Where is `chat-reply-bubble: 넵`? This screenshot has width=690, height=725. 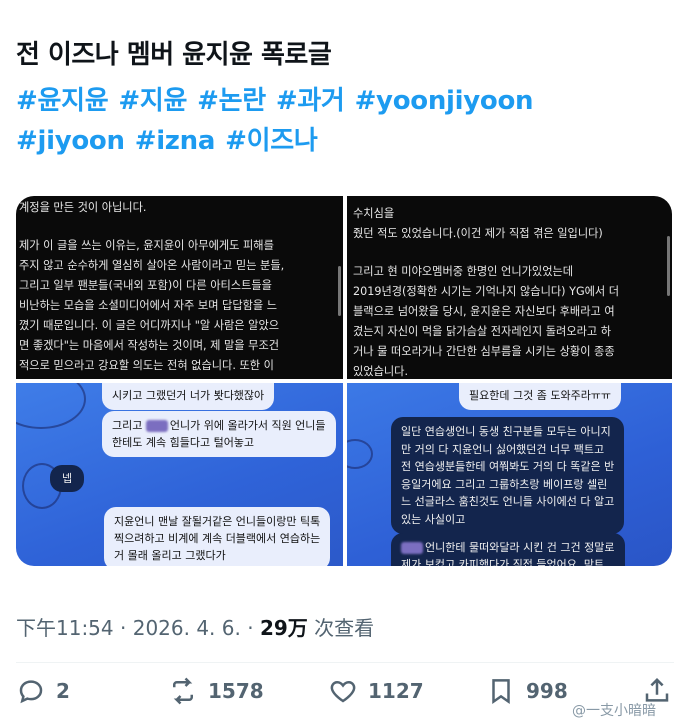 chat-reply-bubble: 넵 is located at coordinates (67, 478).